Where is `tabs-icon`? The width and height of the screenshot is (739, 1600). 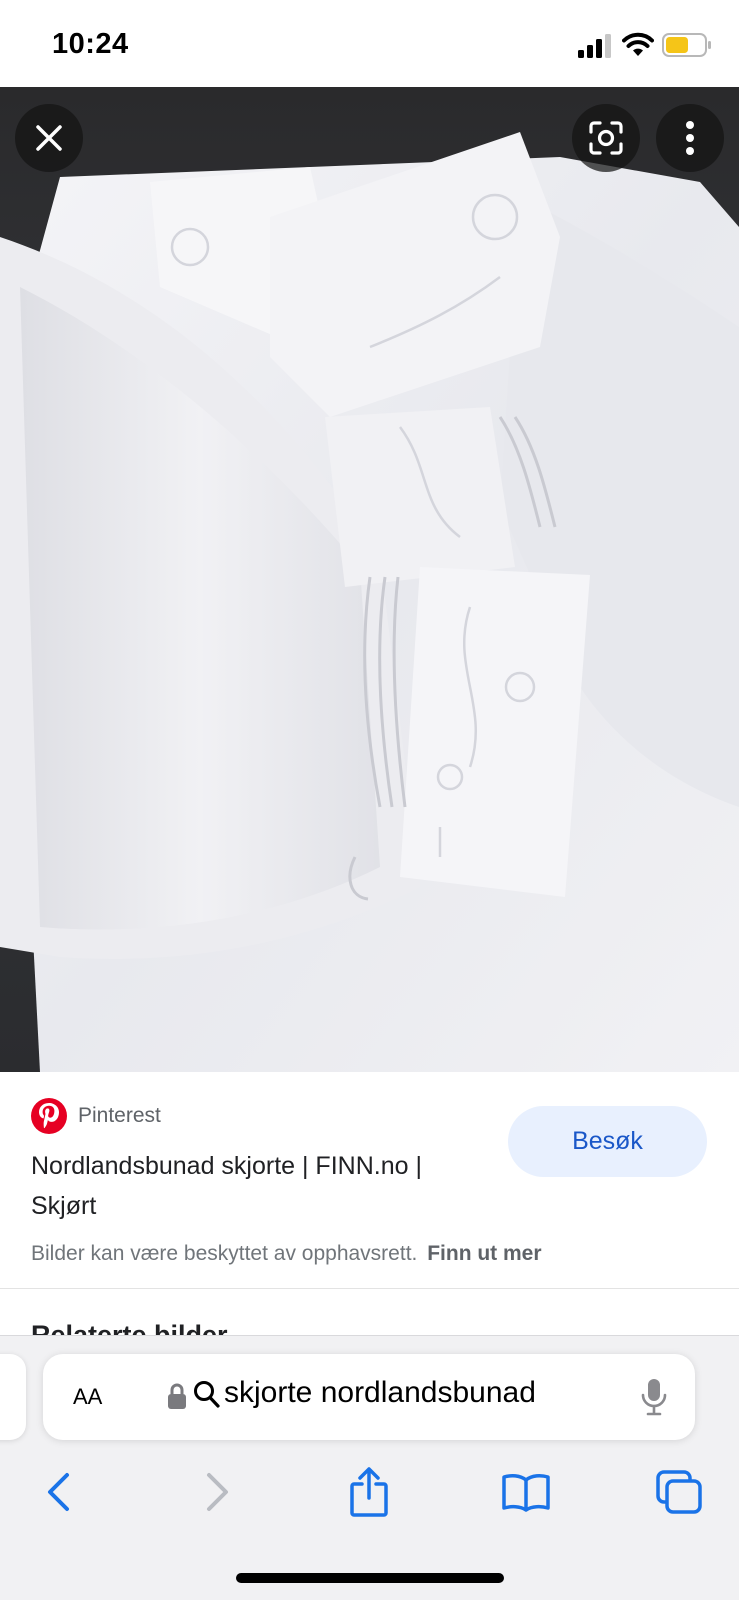
tabs-icon is located at coordinates (679, 1492).